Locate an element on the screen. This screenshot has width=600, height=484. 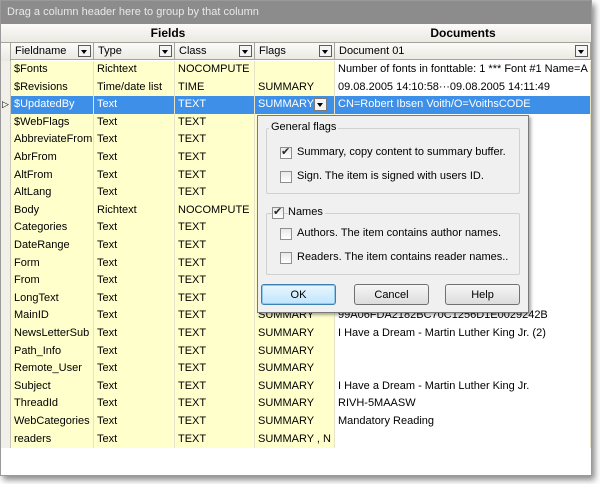
cell-class: TIME is located at coordinates (215, 87).